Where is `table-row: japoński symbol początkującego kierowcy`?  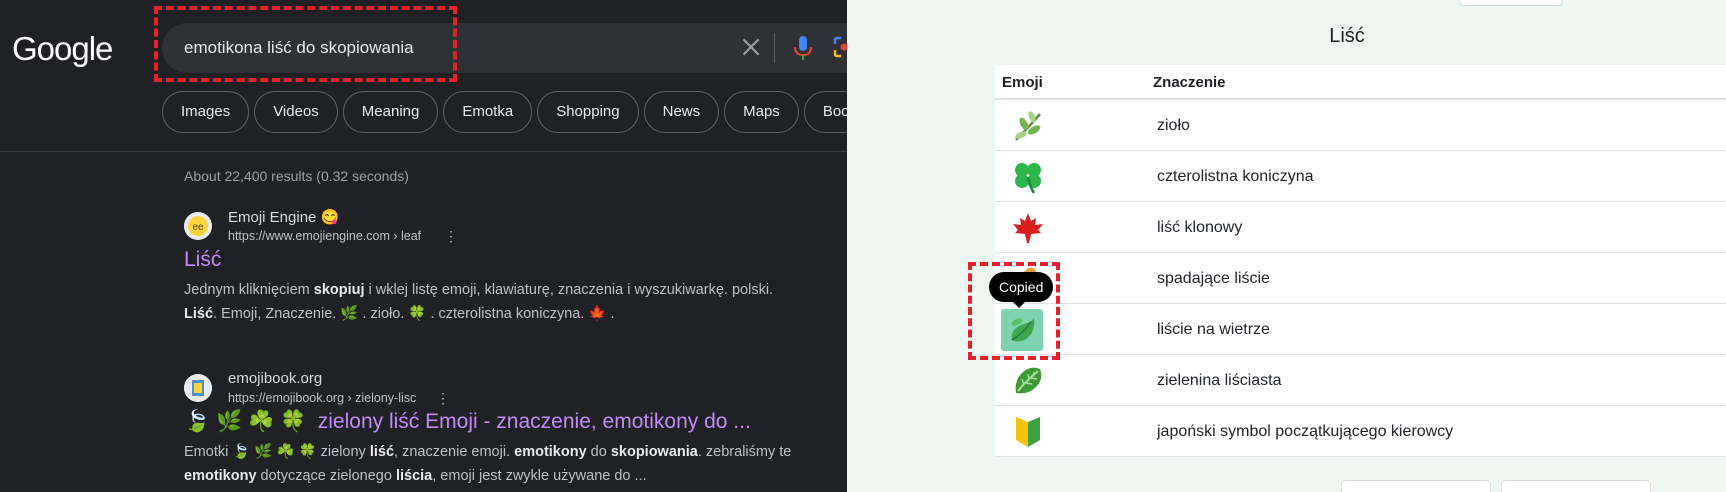
table-row: japoński symbol początkującego kierowcy is located at coordinates (1360, 431).